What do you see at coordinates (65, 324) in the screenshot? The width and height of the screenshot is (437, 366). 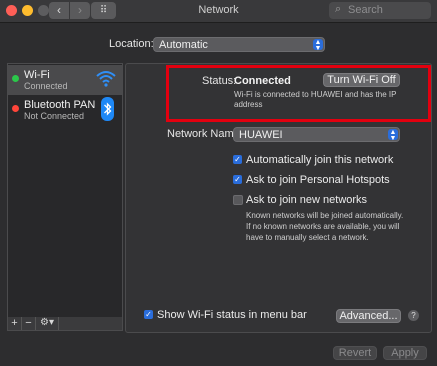 I see `service-list-toolbar: + − ⚙▾` at bounding box center [65, 324].